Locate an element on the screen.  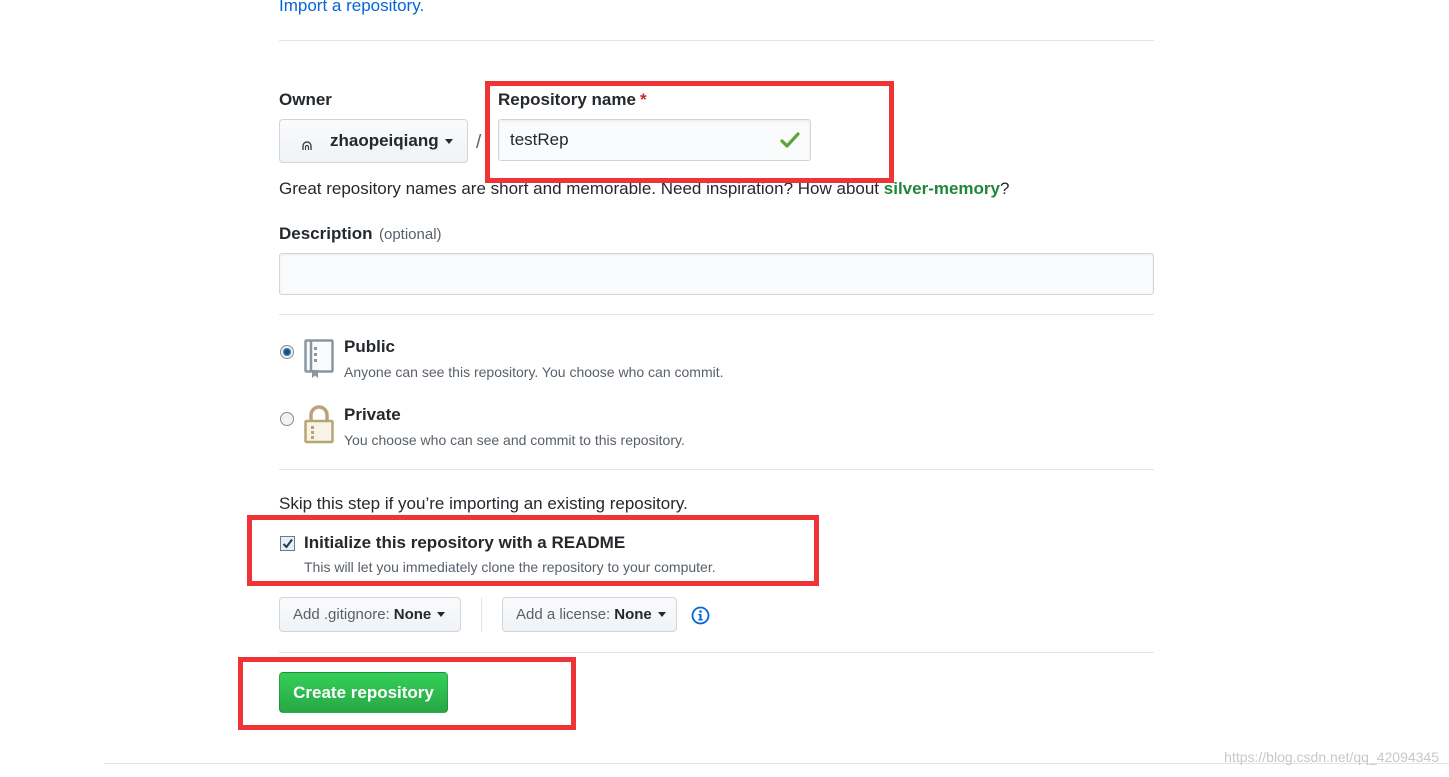
owner-select: zhaopeiqiang is located at coordinates (373, 141).